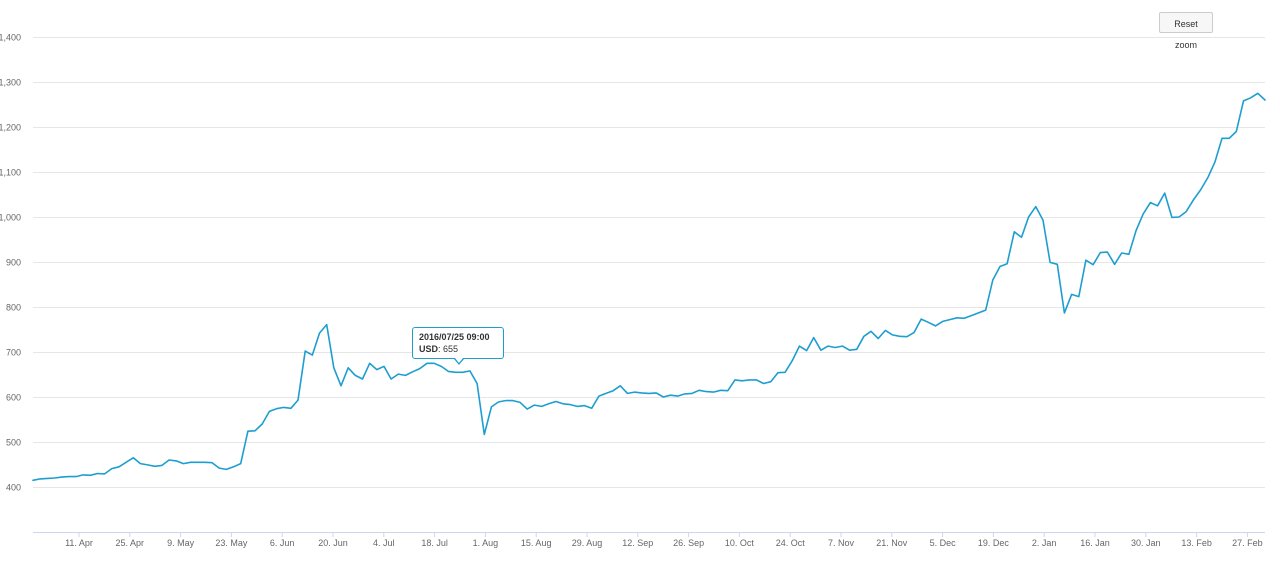 Image resolution: width=1280 pixels, height=568 pixels. What do you see at coordinates (587, 543) in the screenshot?
I see `x-tick-label: 29. Aug` at bounding box center [587, 543].